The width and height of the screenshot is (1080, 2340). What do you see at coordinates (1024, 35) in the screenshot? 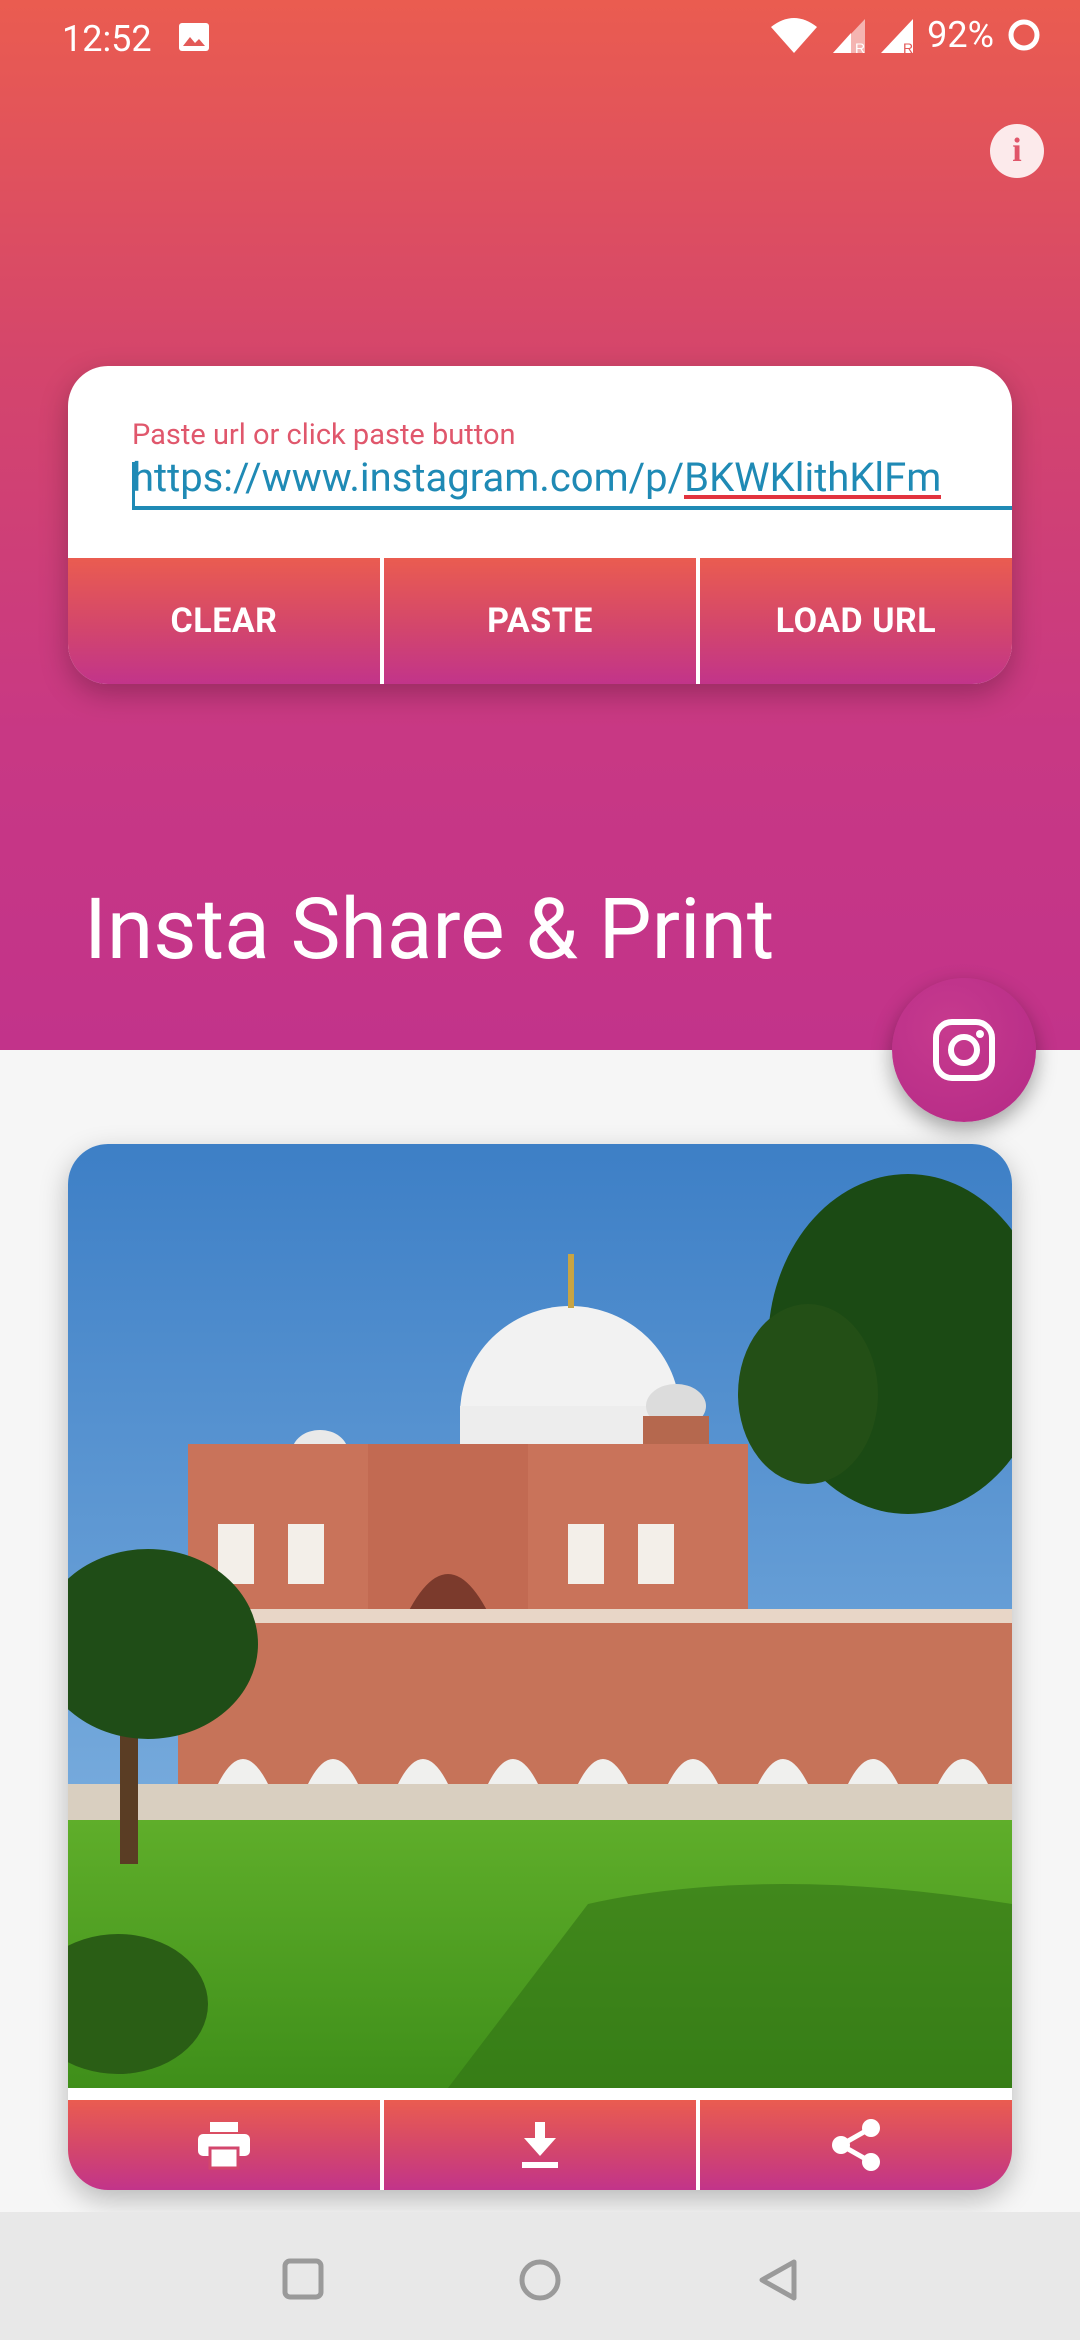
I see `battery-ring-icon` at bounding box center [1024, 35].